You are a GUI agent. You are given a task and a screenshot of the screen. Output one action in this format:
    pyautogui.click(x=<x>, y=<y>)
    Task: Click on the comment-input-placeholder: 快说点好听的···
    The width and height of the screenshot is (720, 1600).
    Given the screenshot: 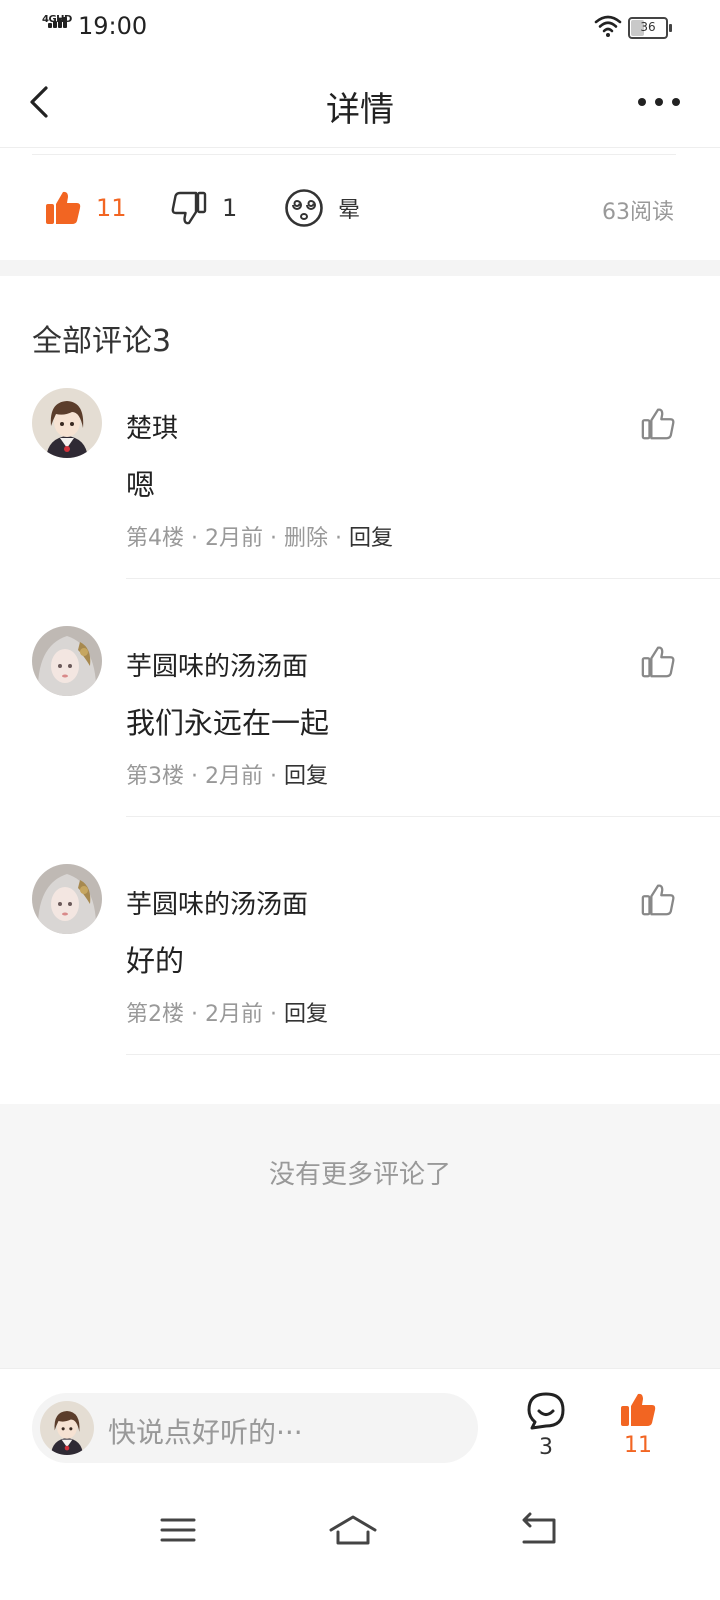 What is the action you would take?
    pyautogui.click(x=205, y=1432)
    